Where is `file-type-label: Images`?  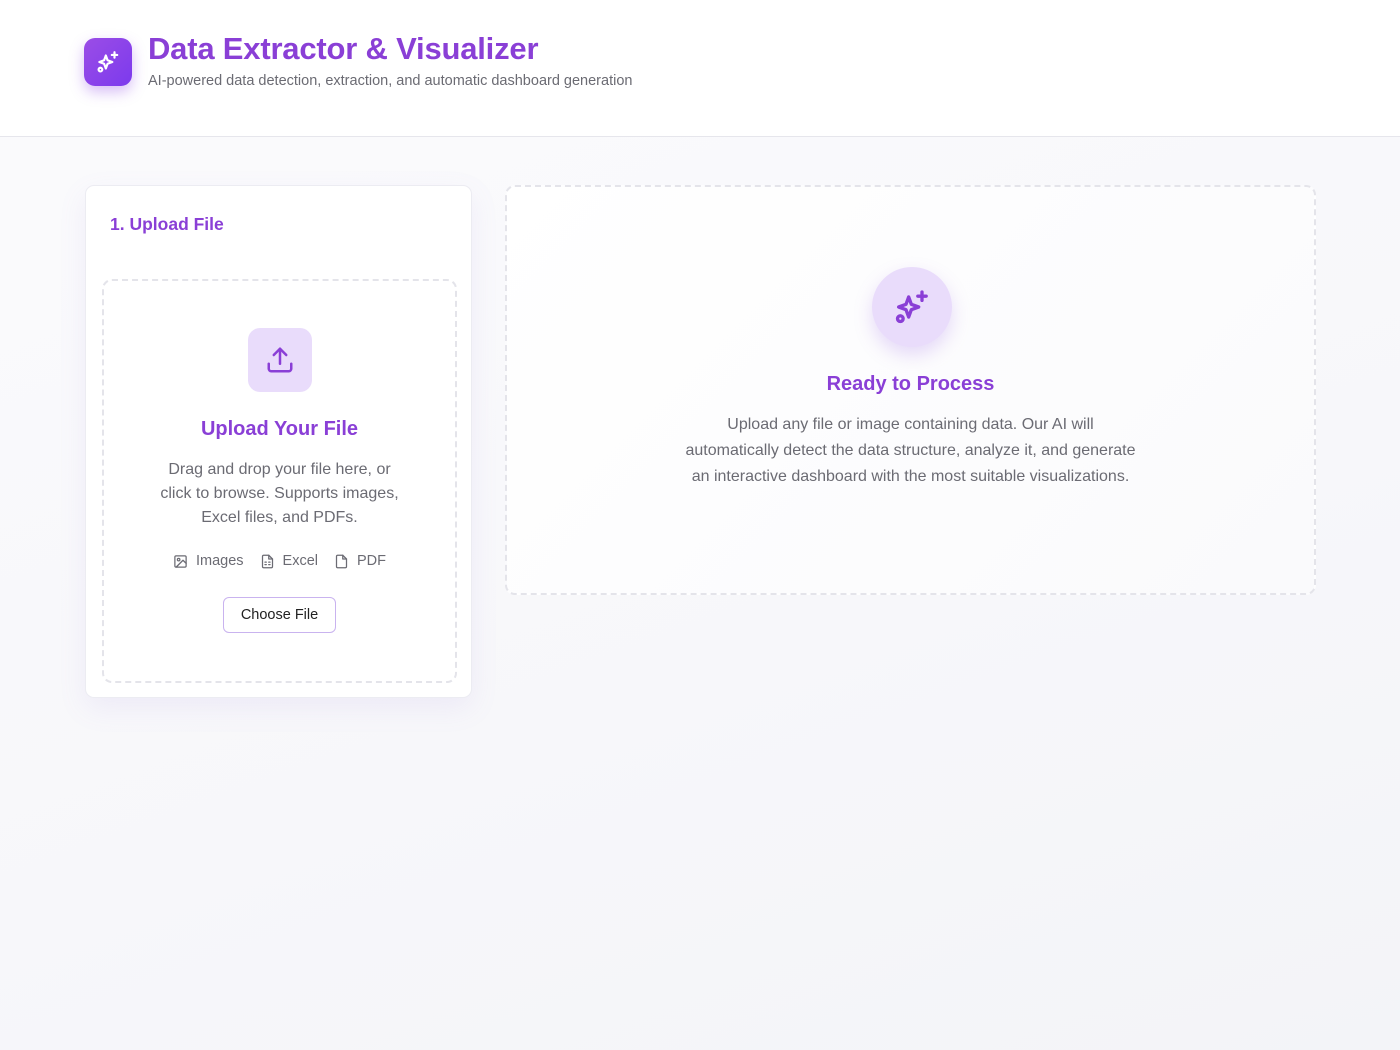
file-type-label: Images is located at coordinates (219, 561).